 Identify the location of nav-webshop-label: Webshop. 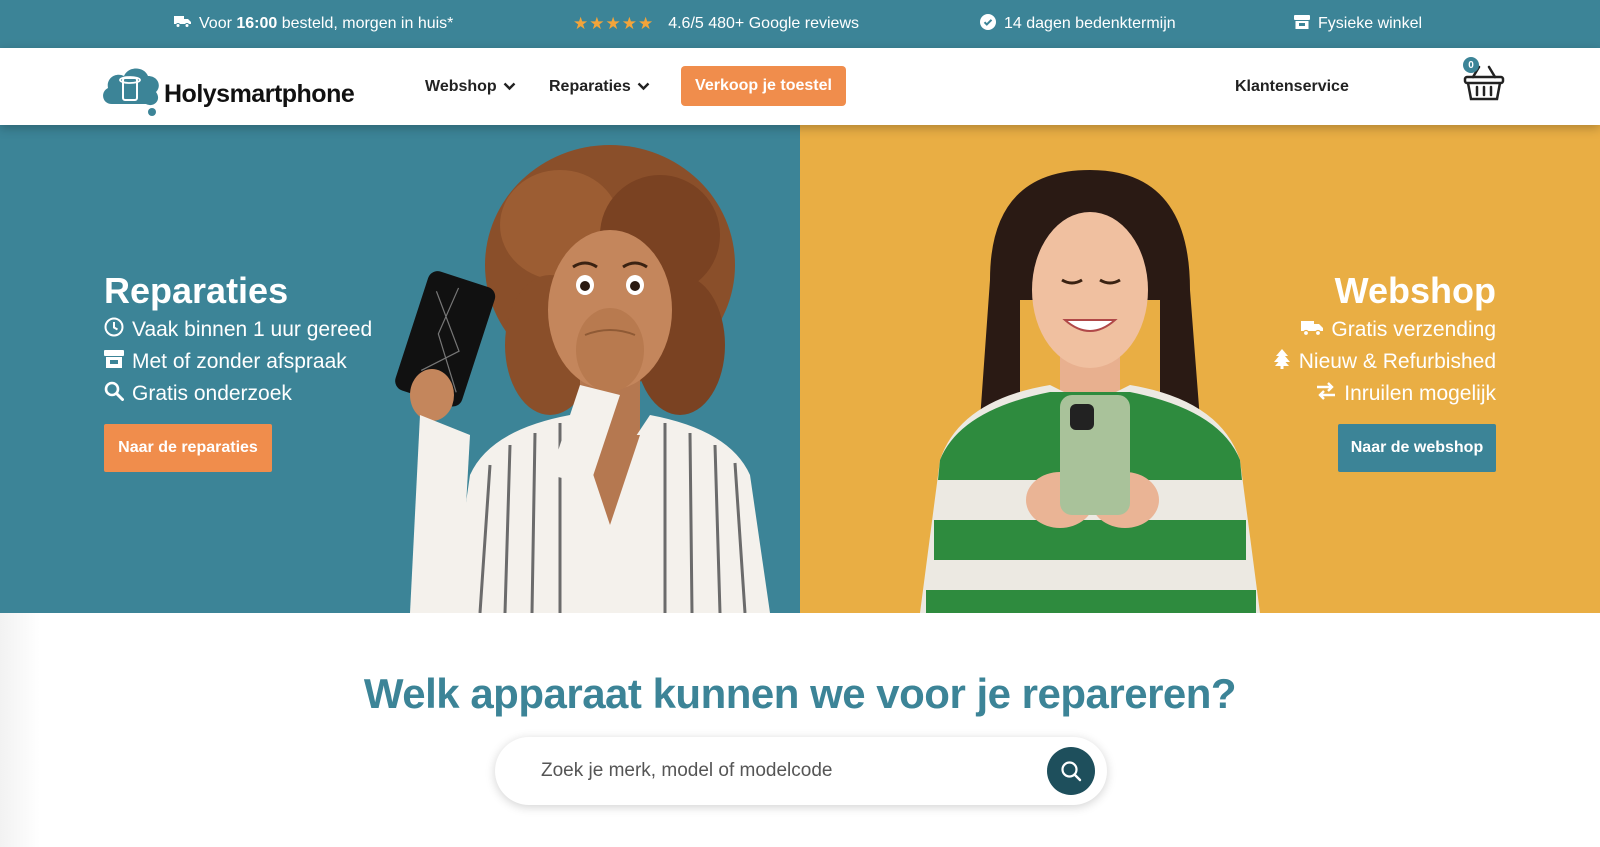
(461, 86).